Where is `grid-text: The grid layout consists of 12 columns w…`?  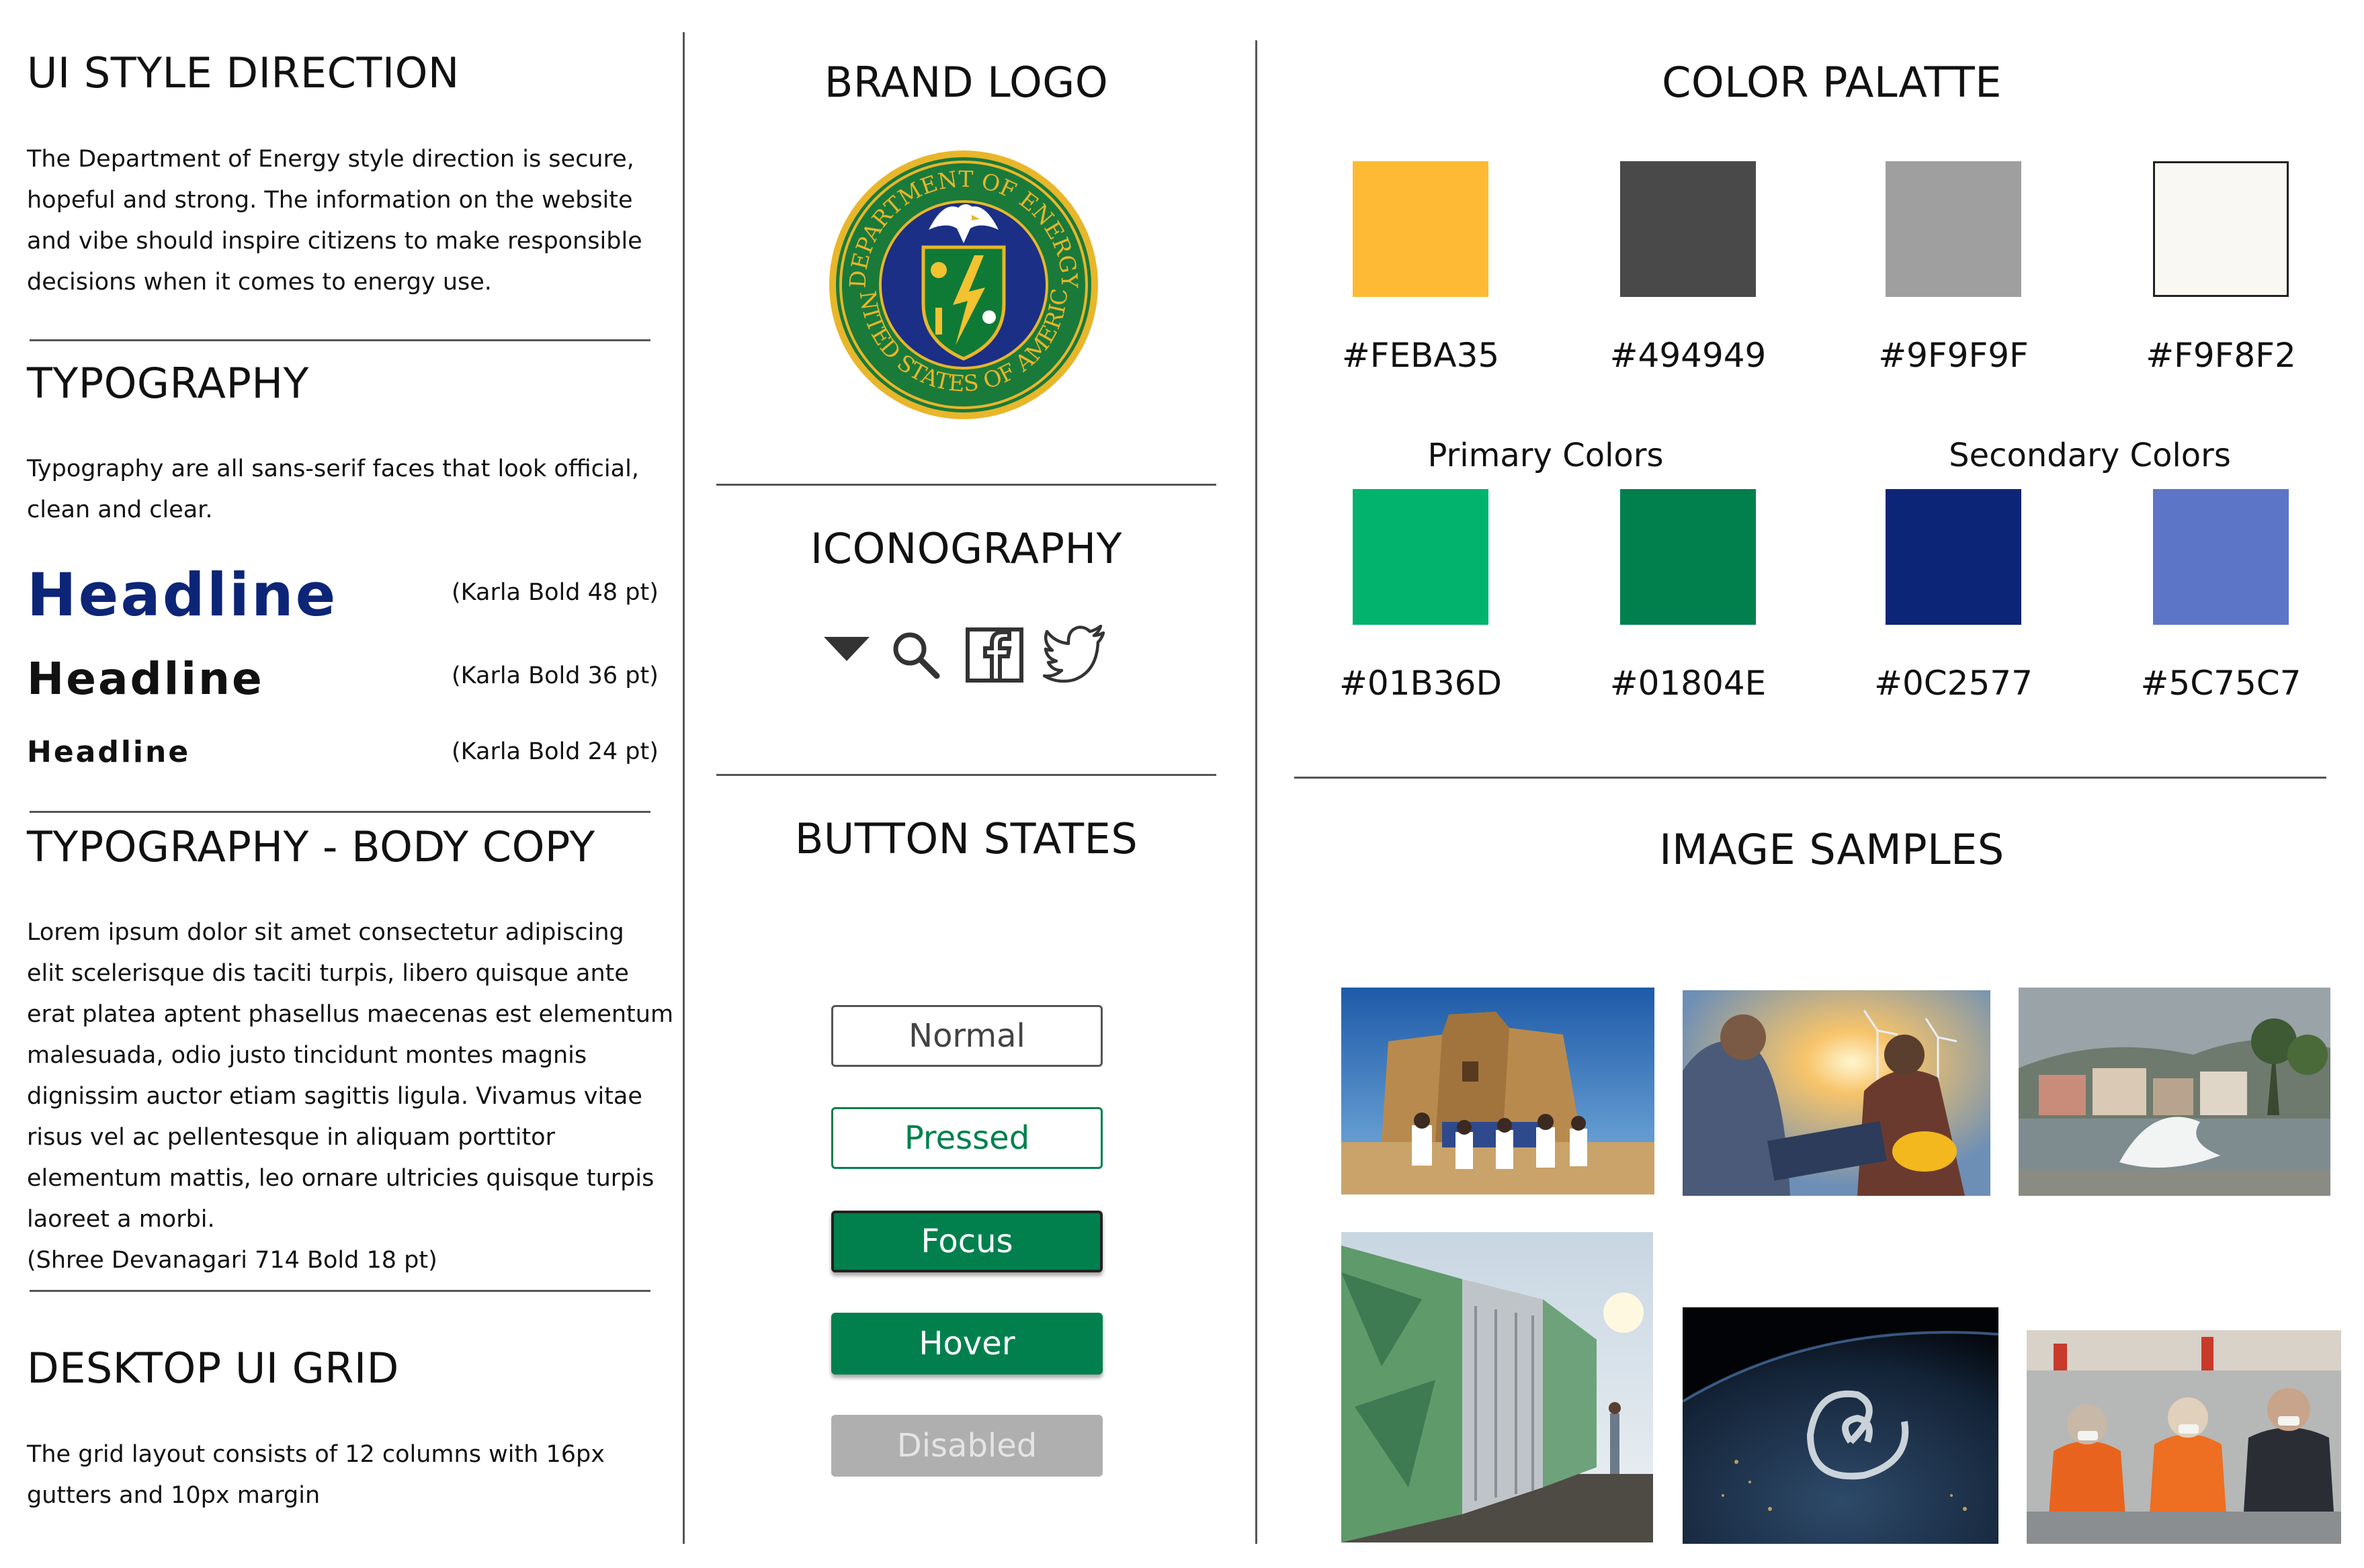 grid-text: The grid layout consists of 12 columns w… is located at coordinates (316, 1475).